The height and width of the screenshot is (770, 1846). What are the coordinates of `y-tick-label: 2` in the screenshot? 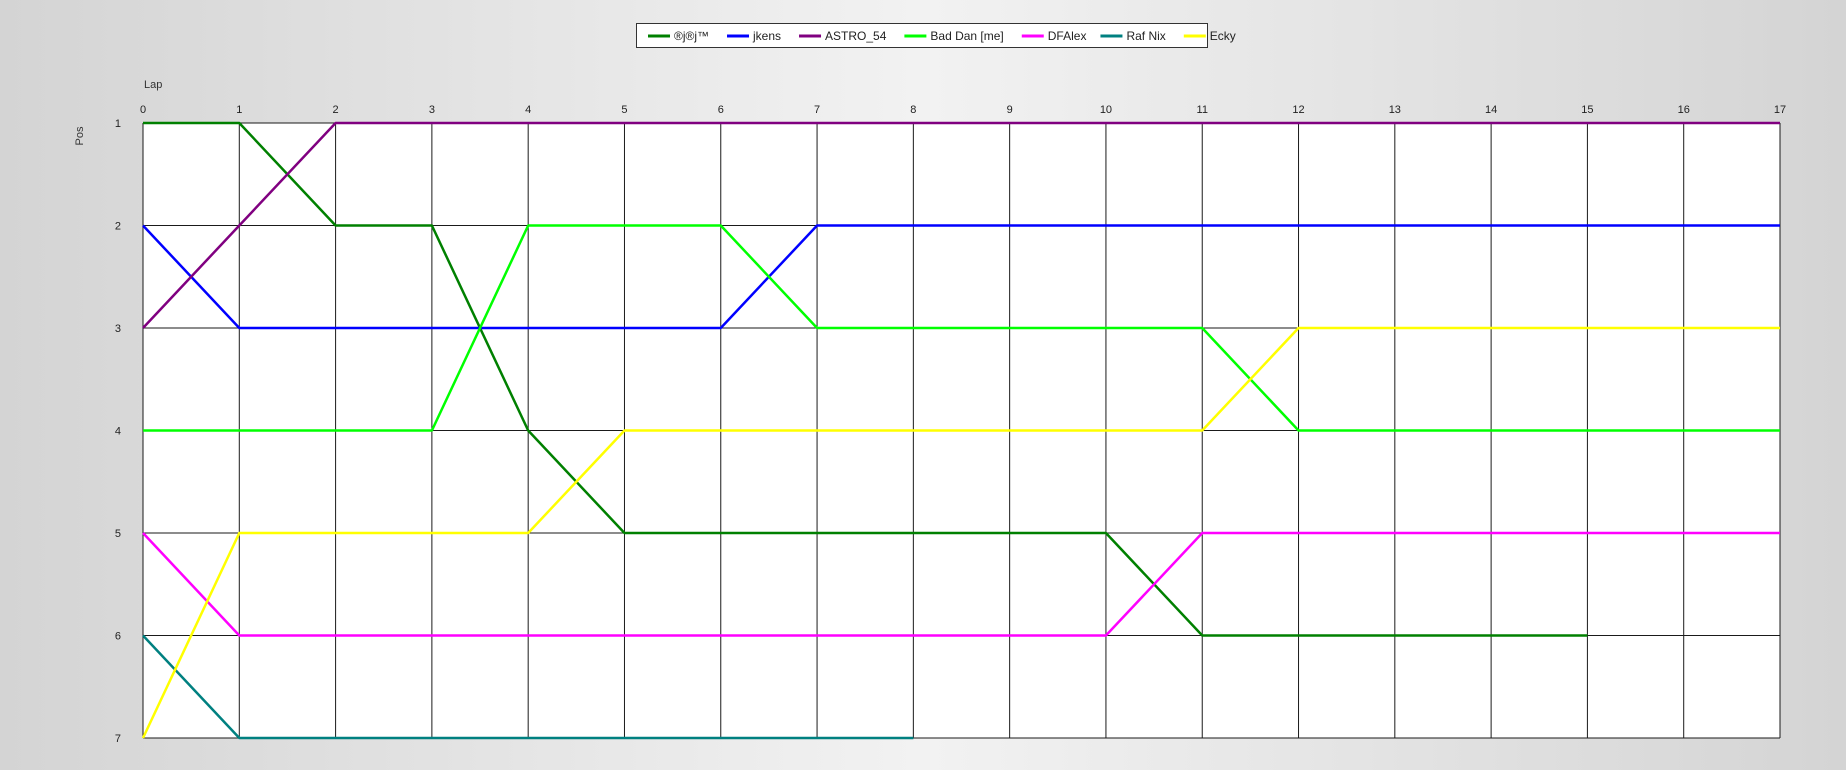 It's located at (118, 227).